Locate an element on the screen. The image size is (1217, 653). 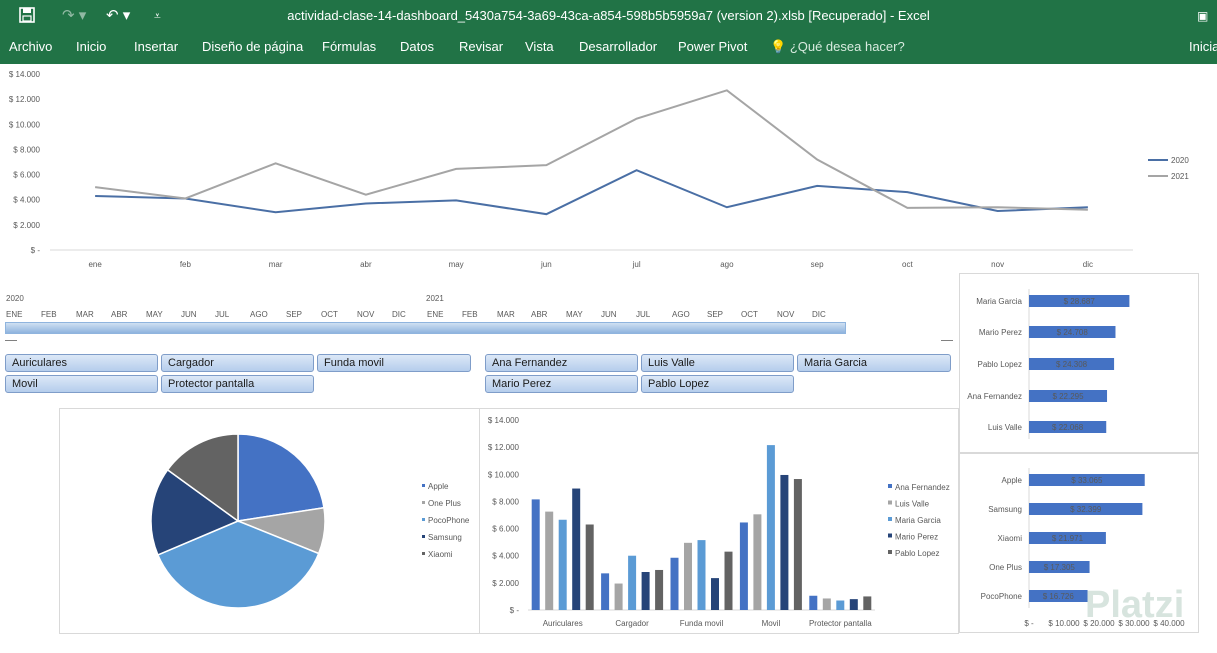
x-tick-label: $ 10.000 is located at coordinates (1064, 623).